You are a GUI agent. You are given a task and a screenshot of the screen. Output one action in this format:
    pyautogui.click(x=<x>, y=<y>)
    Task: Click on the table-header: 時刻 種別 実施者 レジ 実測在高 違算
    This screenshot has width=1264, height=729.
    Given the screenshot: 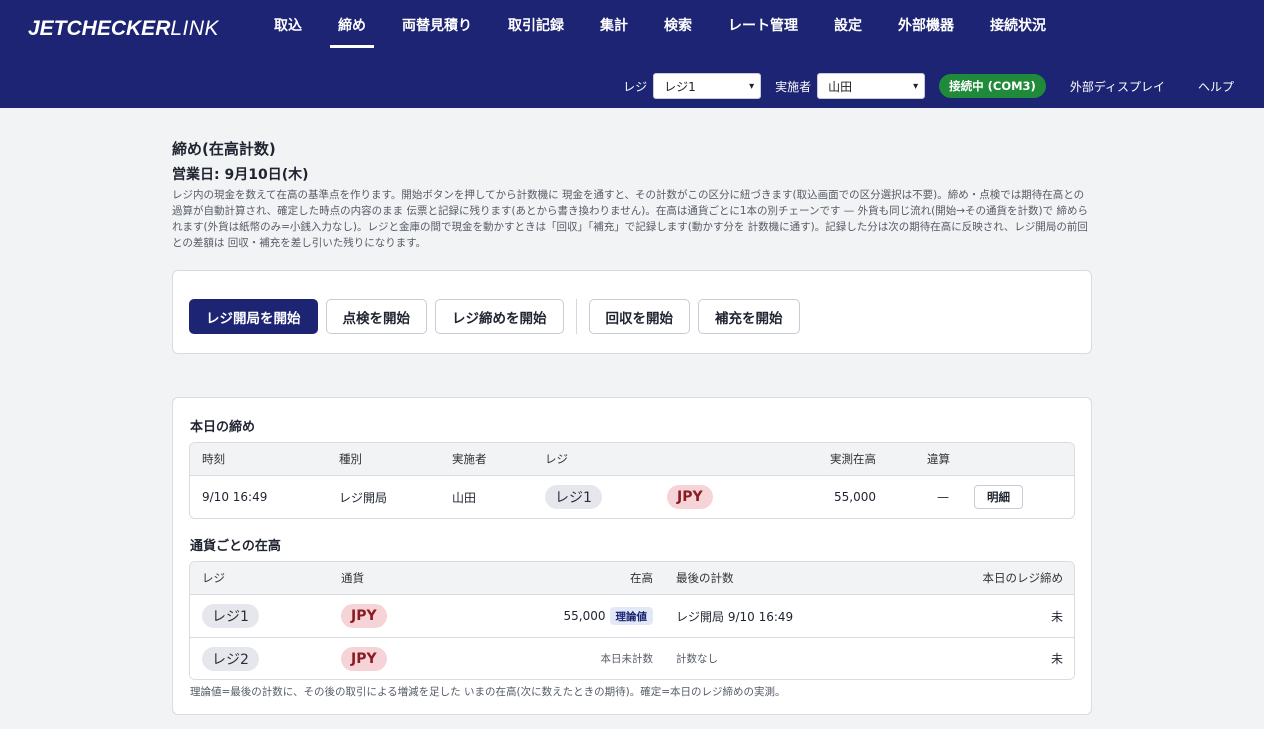 What is the action you would take?
    pyautogui.click(x=632, y=459)
    